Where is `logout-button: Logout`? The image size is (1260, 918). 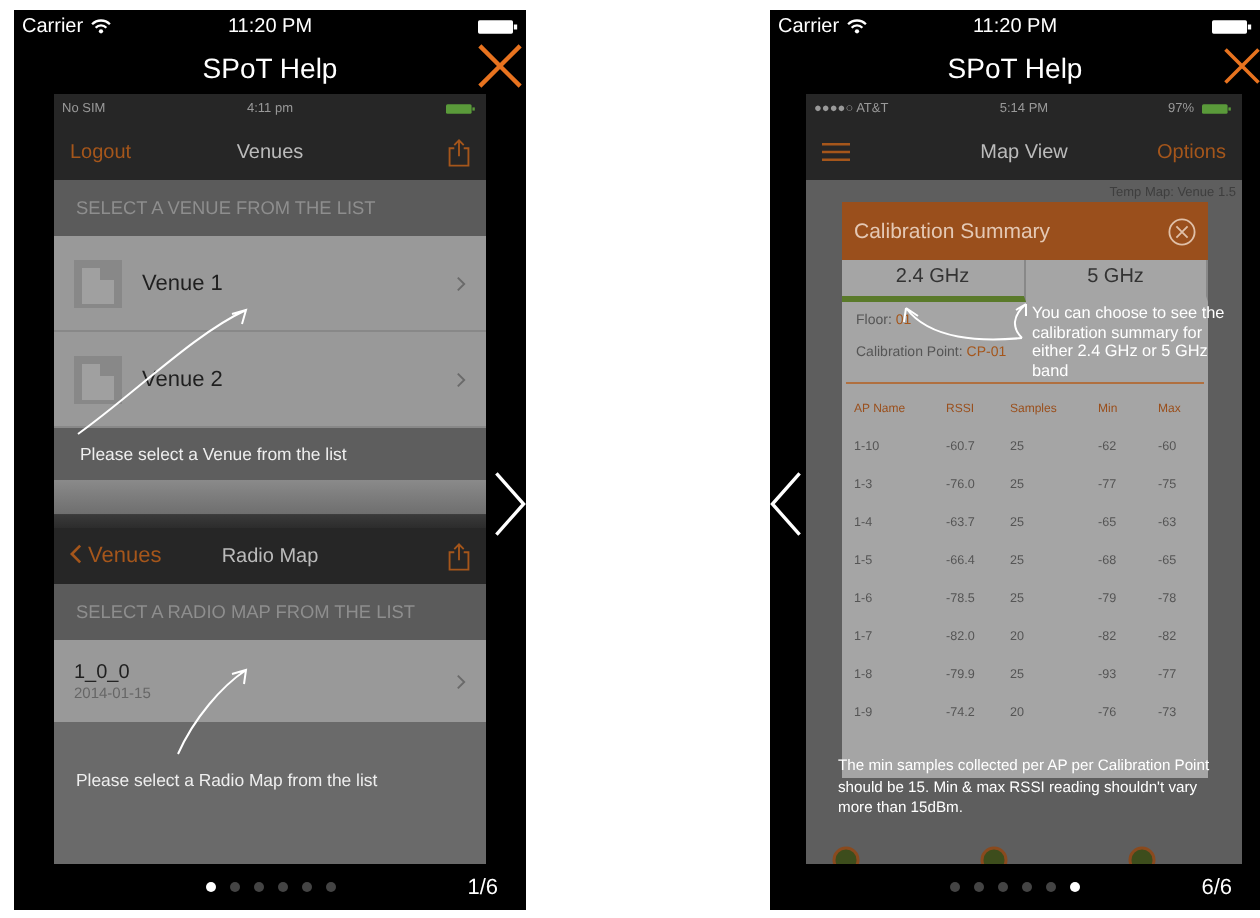
logout-button: Logout is located at coordinates (101, 152).